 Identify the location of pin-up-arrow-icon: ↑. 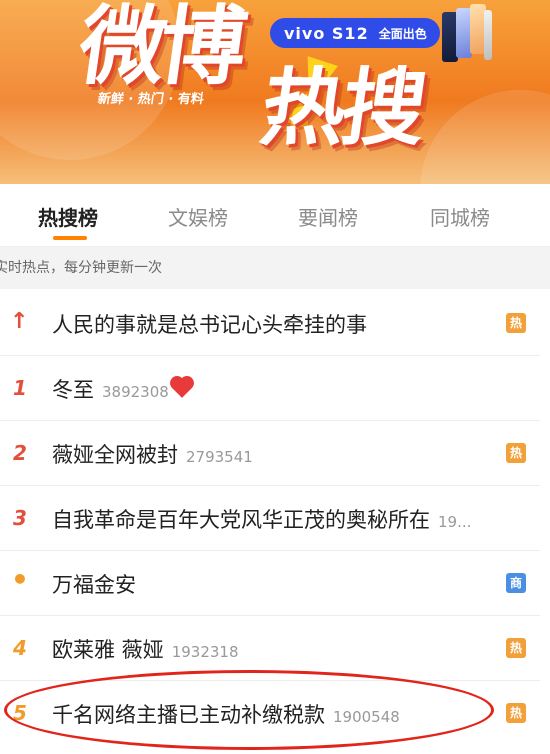
(19, 321).